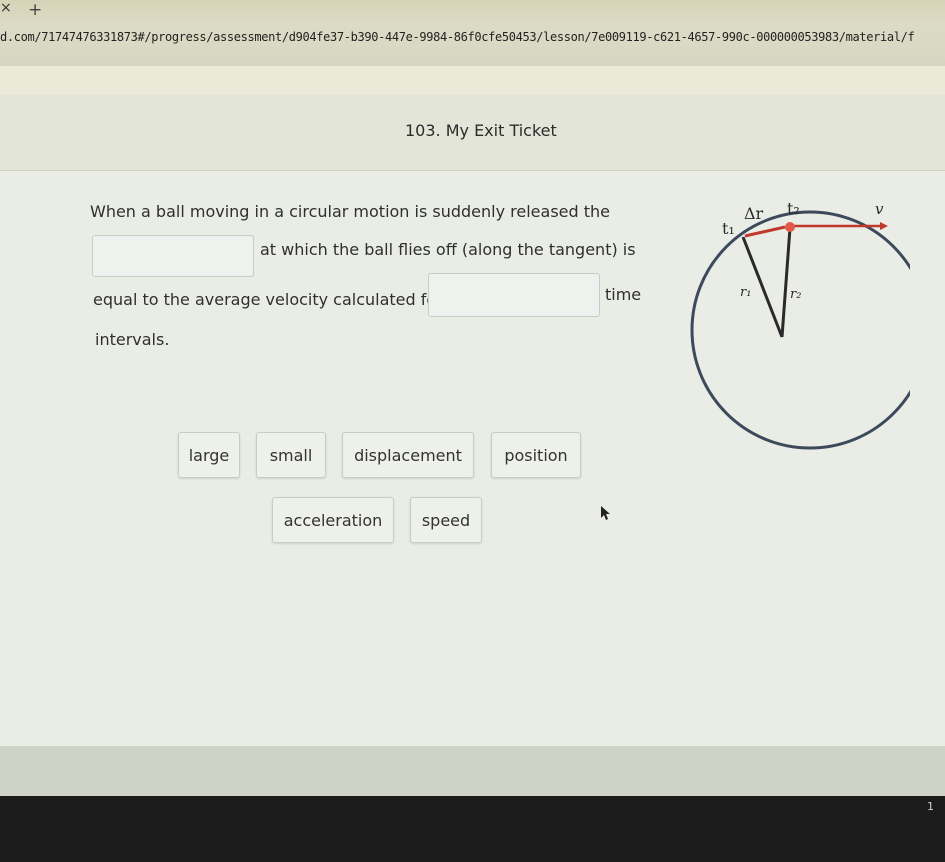 This screenshot has width=945, height=862. What do you see at coordinates (605, 513) in the screenshot?
I see `mouse-cursor-icon` at bounding box center [605, 513].